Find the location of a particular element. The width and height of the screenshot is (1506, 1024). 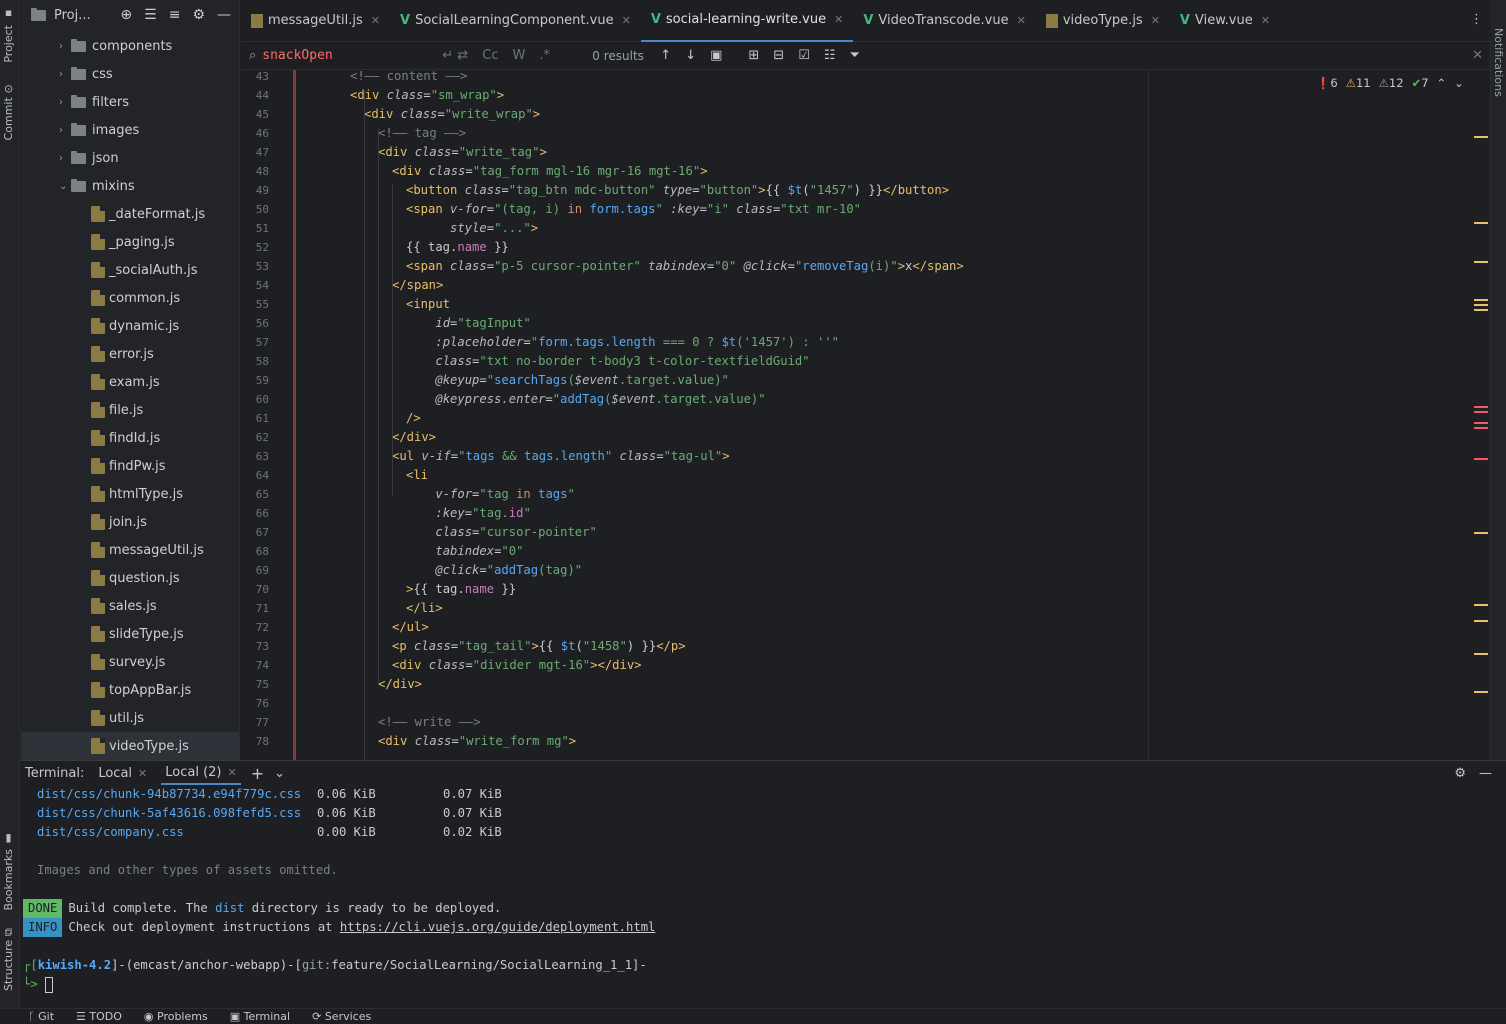

editor-tab: messageUtil.js ✕ is located at coordinates (315, 21).